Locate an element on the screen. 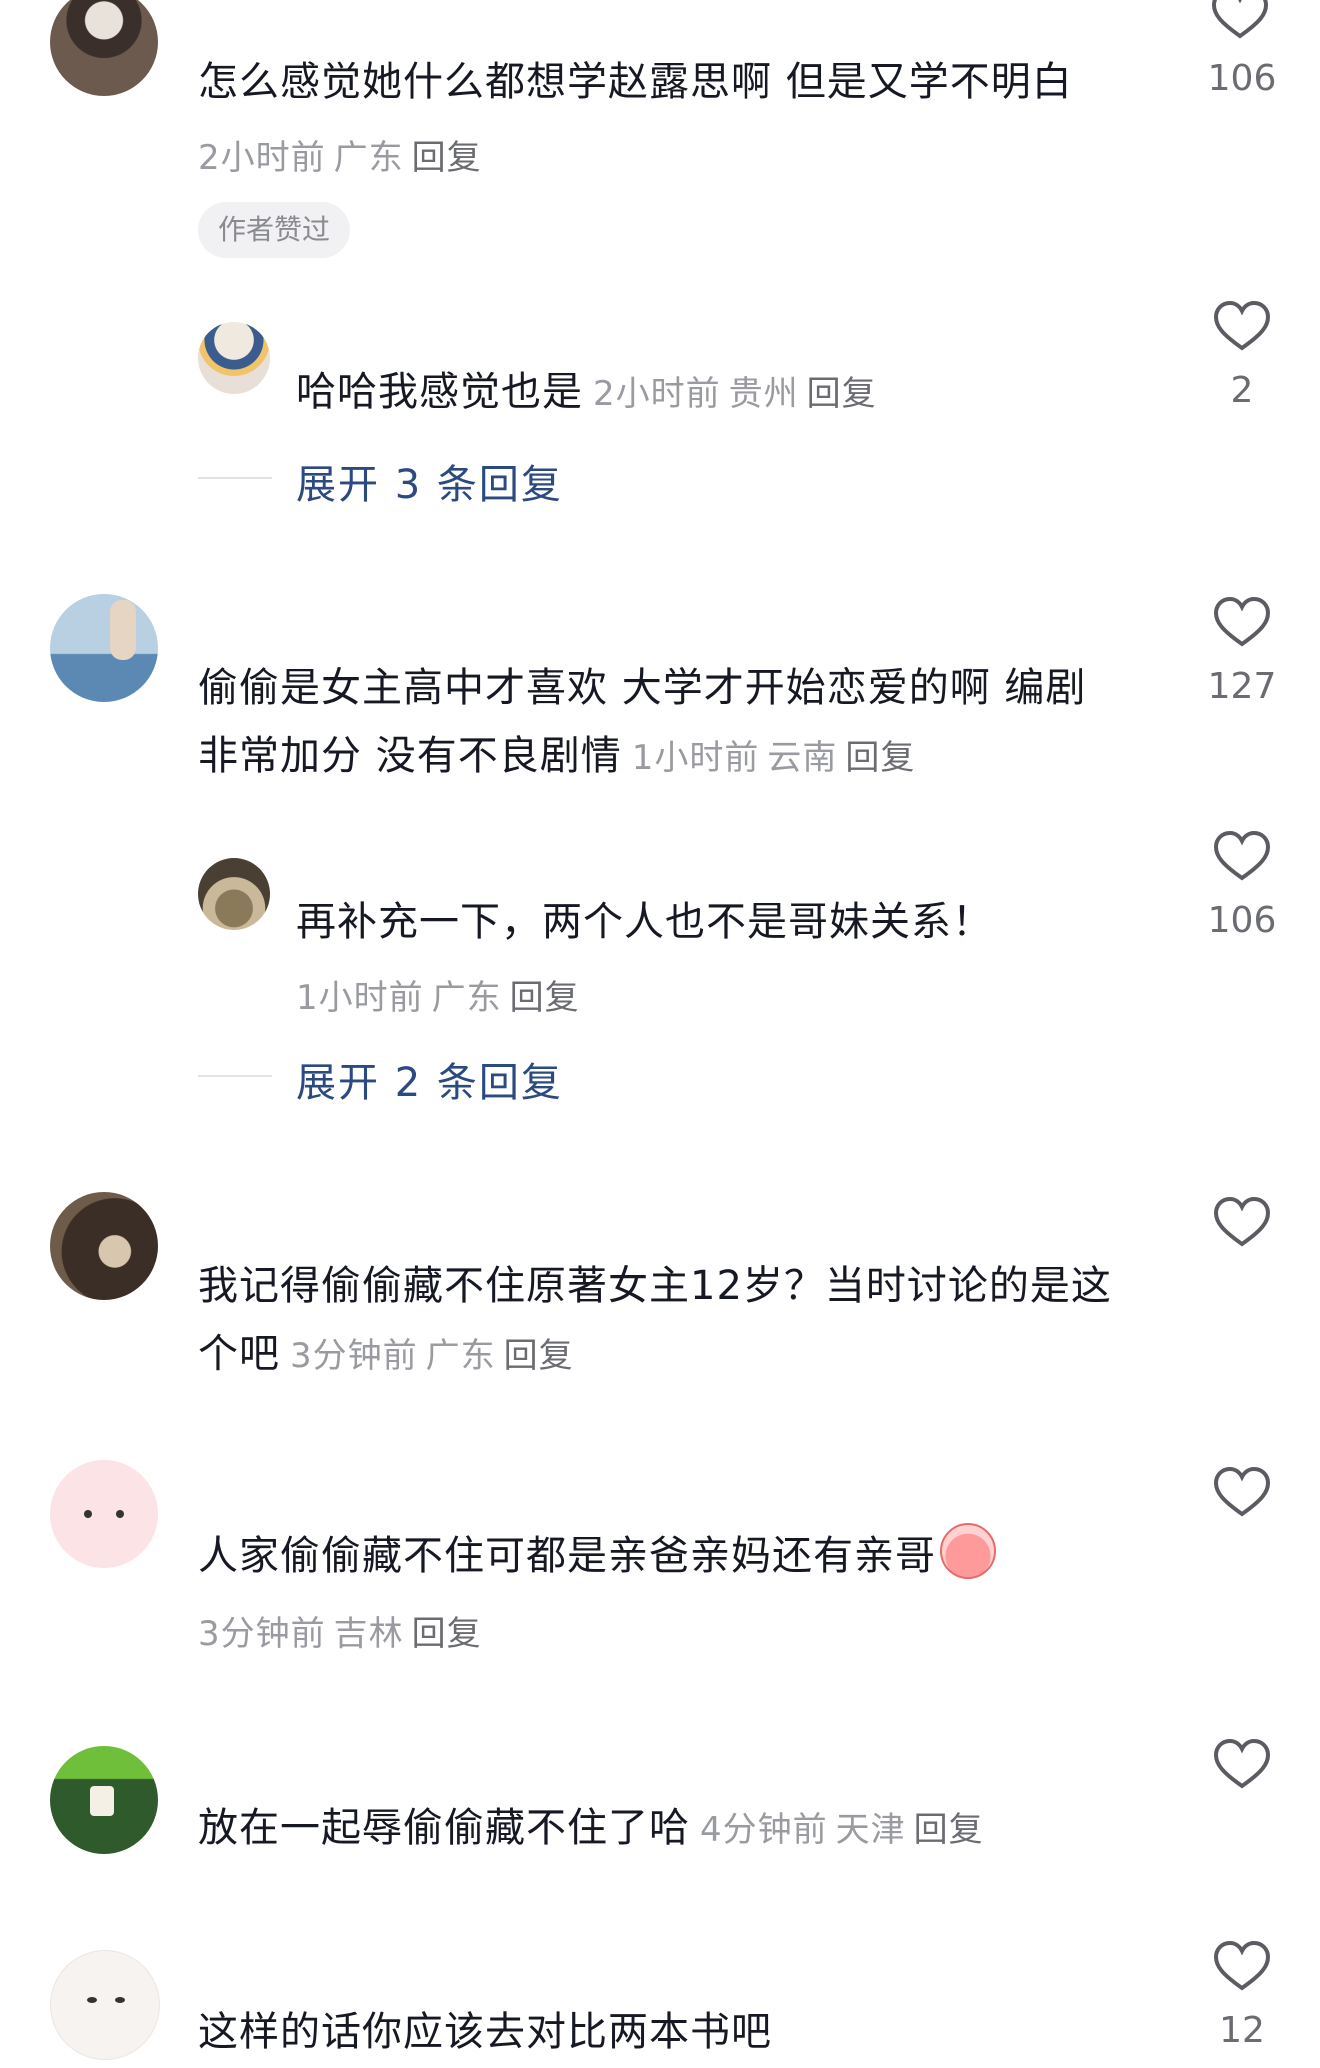 This screenshot has height=2068, width=1320. mahjong-tile is located at coordinates (102, 1801).